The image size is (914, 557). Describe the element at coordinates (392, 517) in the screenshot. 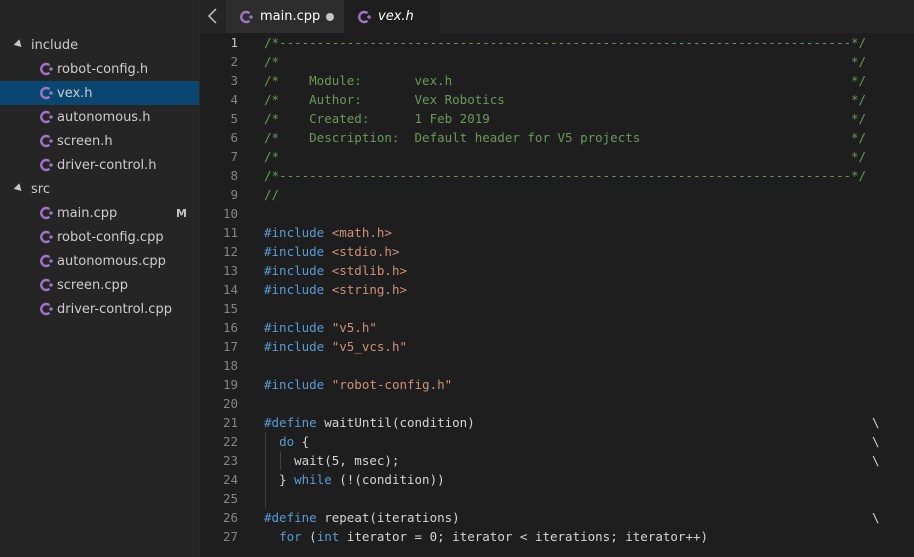

I see `code-token: repeat(iterations)` at that location.